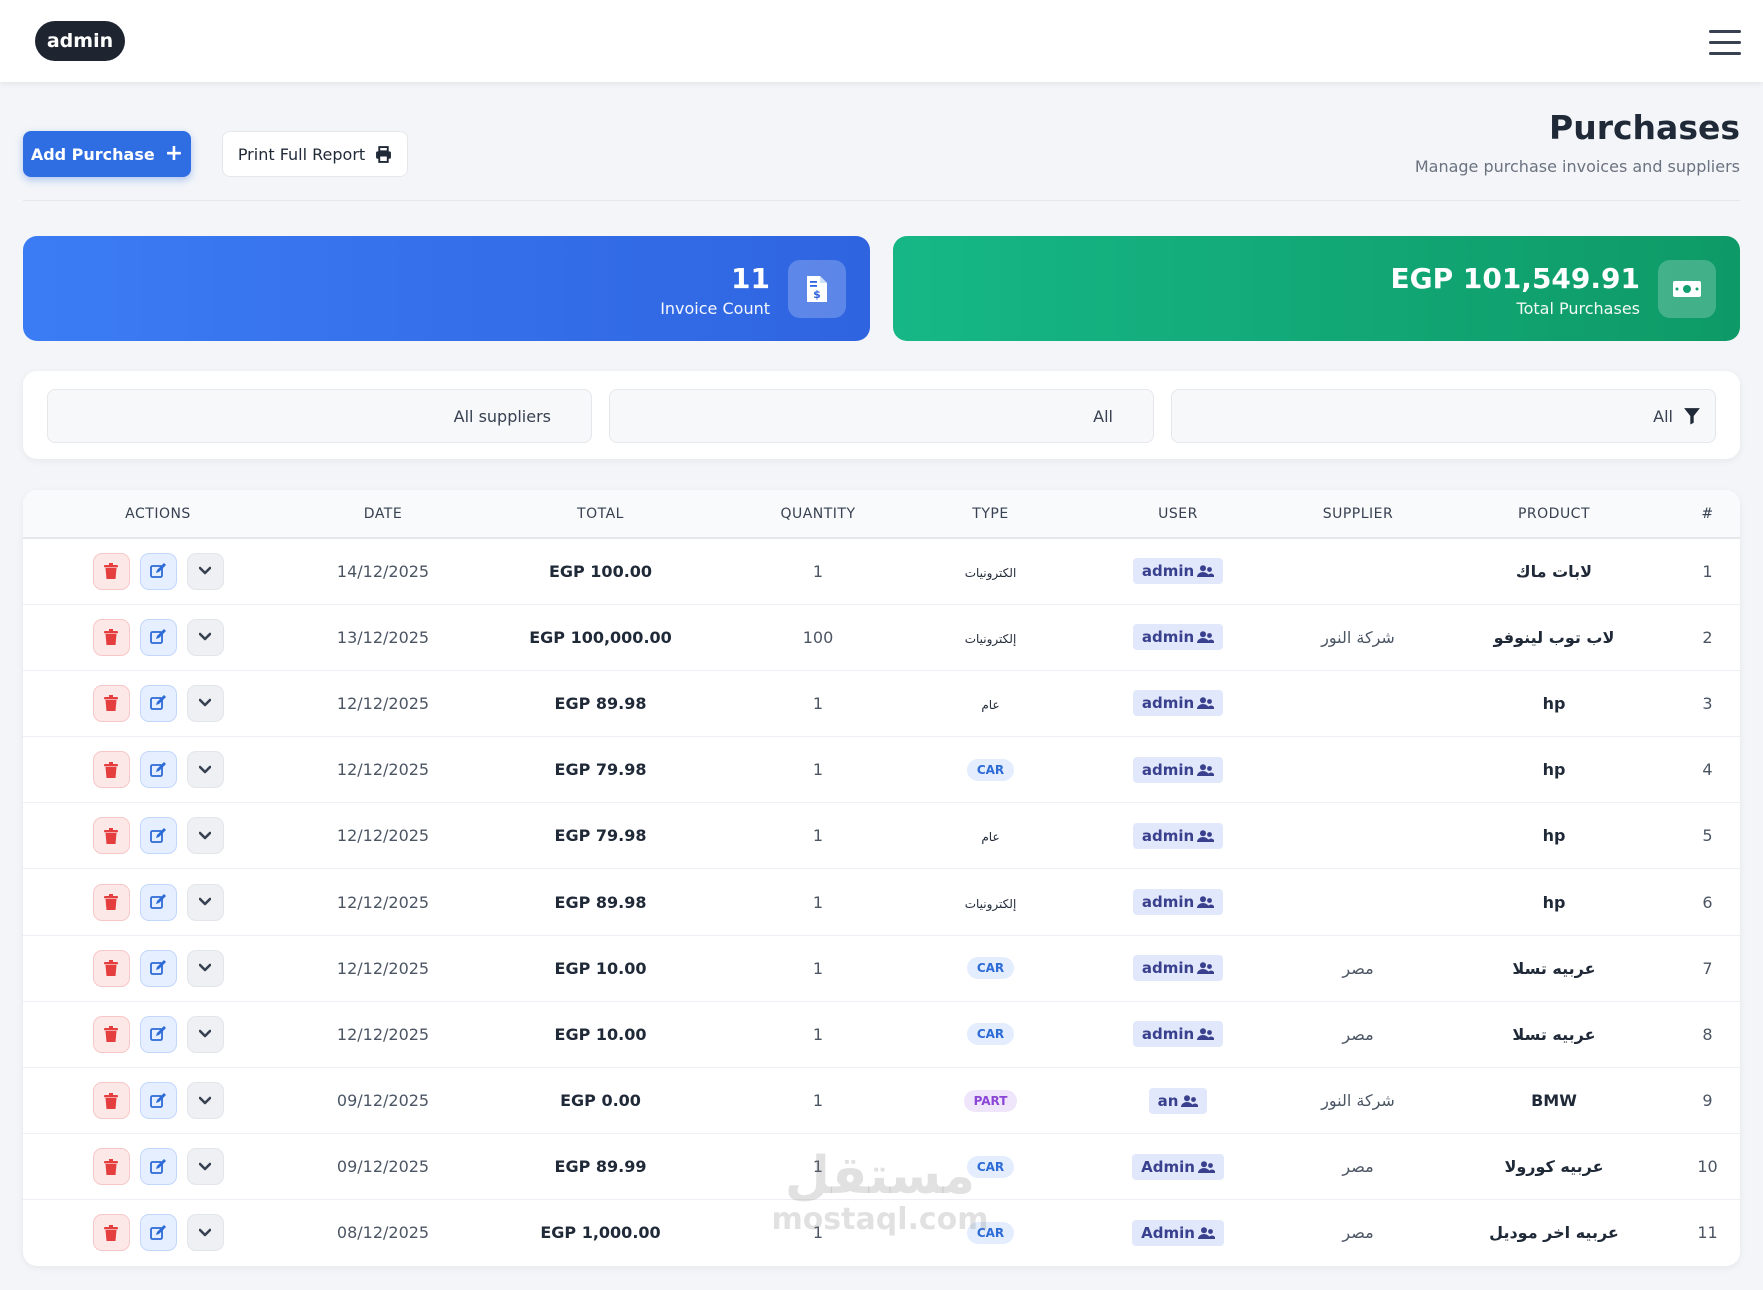 The width and height of the screenshot is (1763, 1290). I want to click on add-purchase-button: Add Purchase +, so click(107, 154).